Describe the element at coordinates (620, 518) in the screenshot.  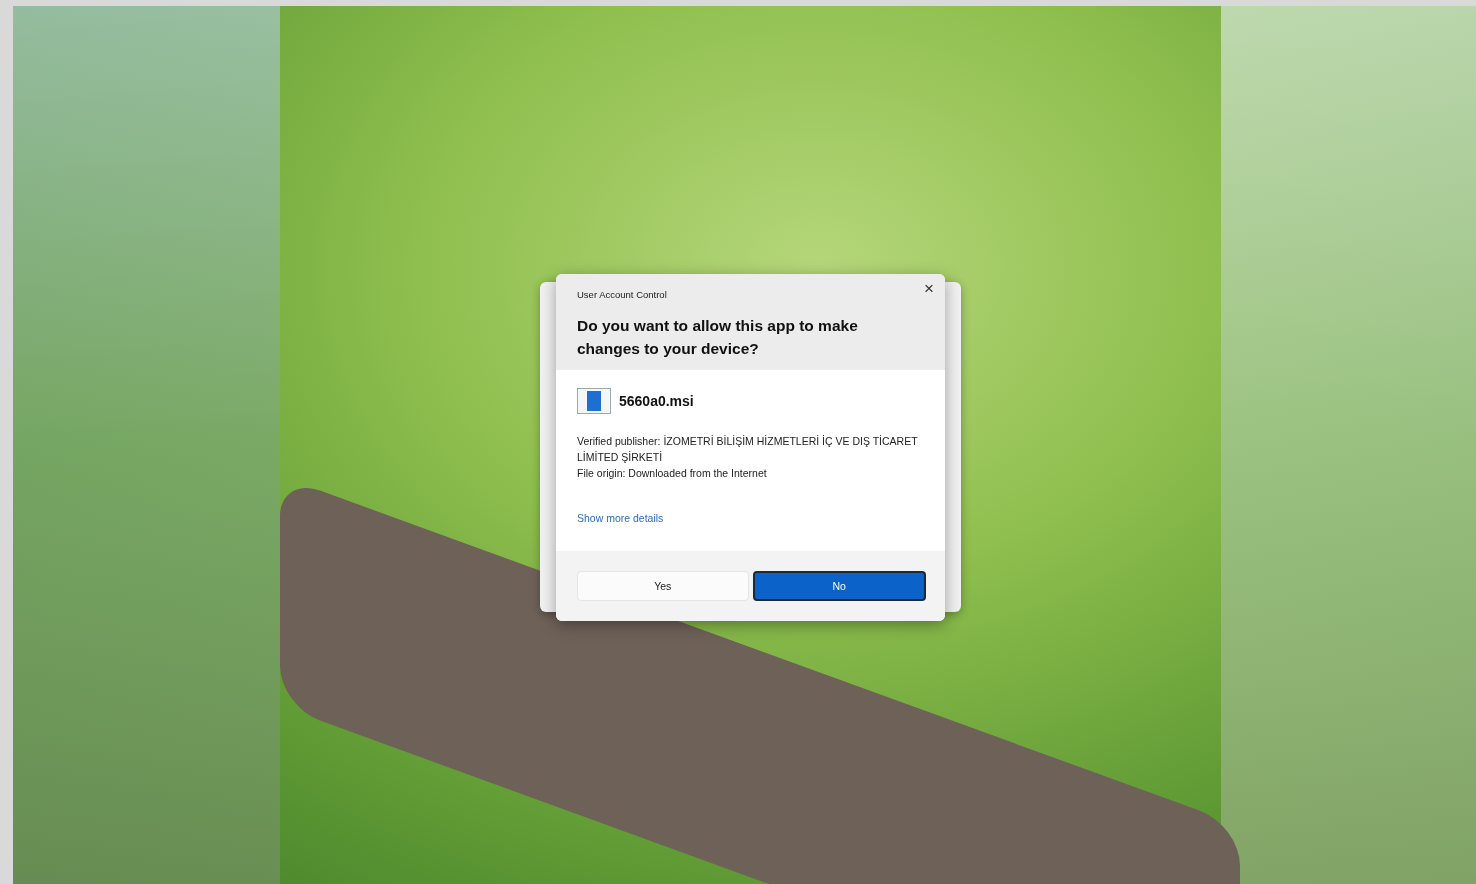
I see `show-details-link: Show more details` at that location.